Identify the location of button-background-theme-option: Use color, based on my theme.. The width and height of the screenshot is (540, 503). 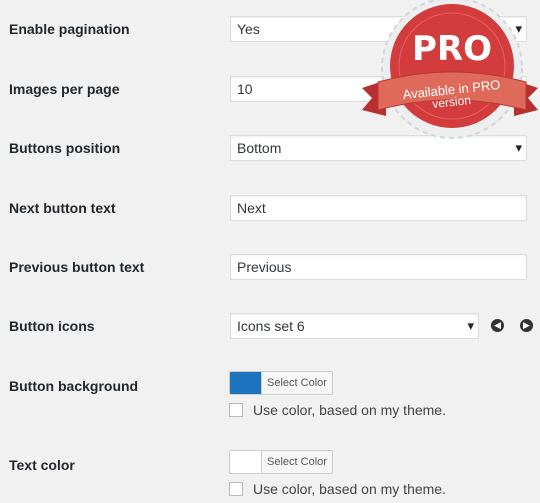
(337, 410).